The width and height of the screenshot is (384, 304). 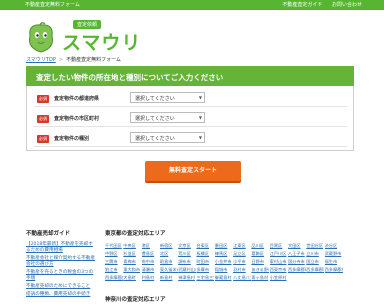 I want to click on type-select-value: 選択してください, so click(x=155, y=139).